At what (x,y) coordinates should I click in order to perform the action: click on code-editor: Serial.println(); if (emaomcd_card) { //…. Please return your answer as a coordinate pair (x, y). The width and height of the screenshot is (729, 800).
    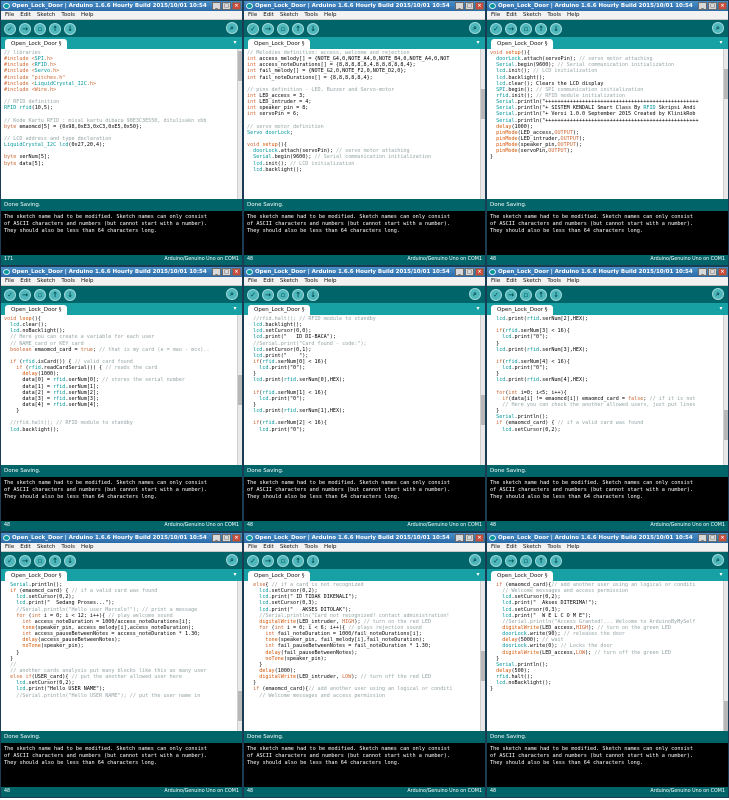
    Looking at the image, I should click on (119, 656).